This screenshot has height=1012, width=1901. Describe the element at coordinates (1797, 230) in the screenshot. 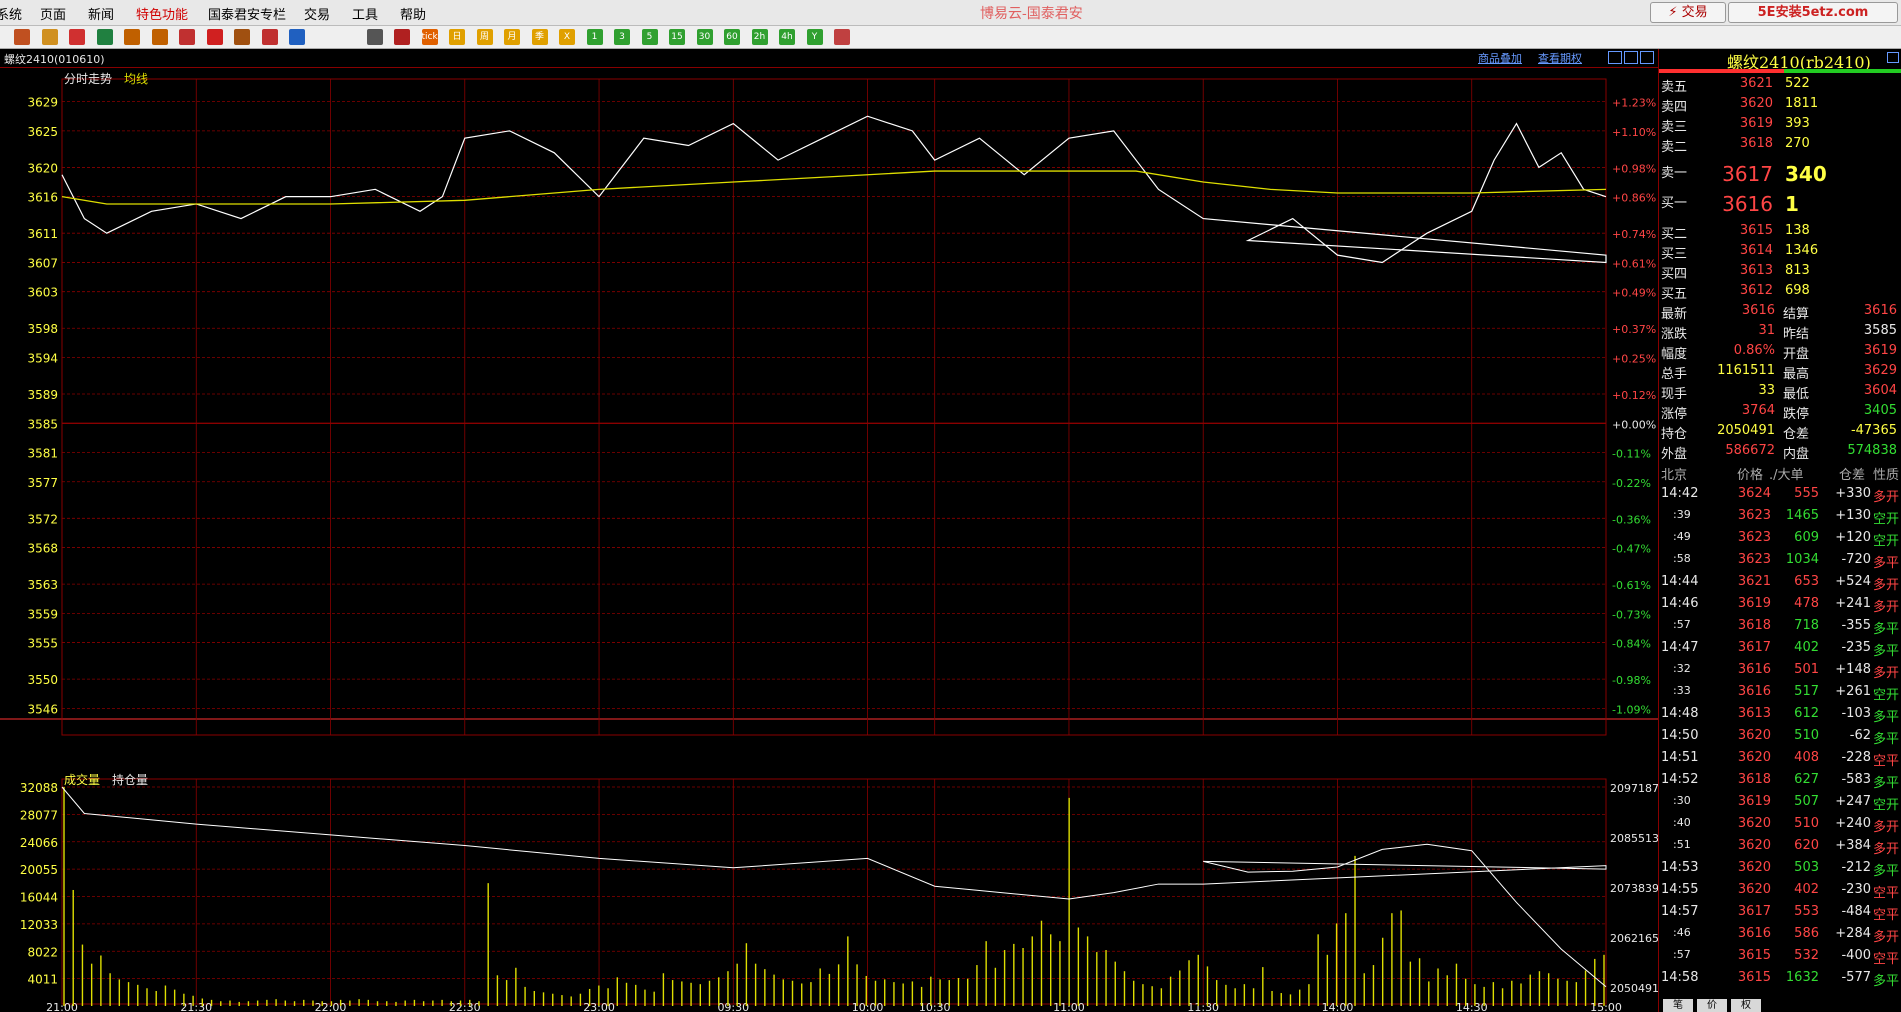

I see `bid-volume: 138` at that location.